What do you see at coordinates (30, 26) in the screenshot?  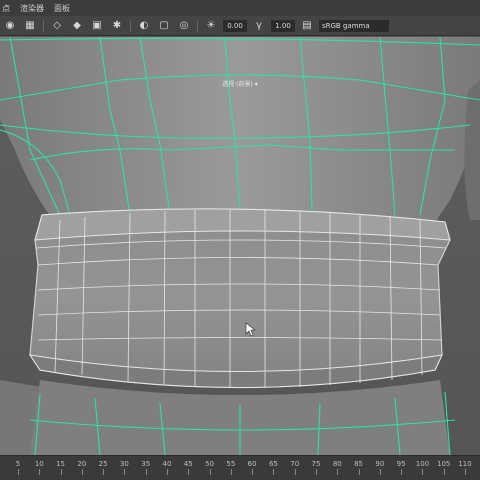 I see `grid-icon: ▦` at bounding box center [30, 26].